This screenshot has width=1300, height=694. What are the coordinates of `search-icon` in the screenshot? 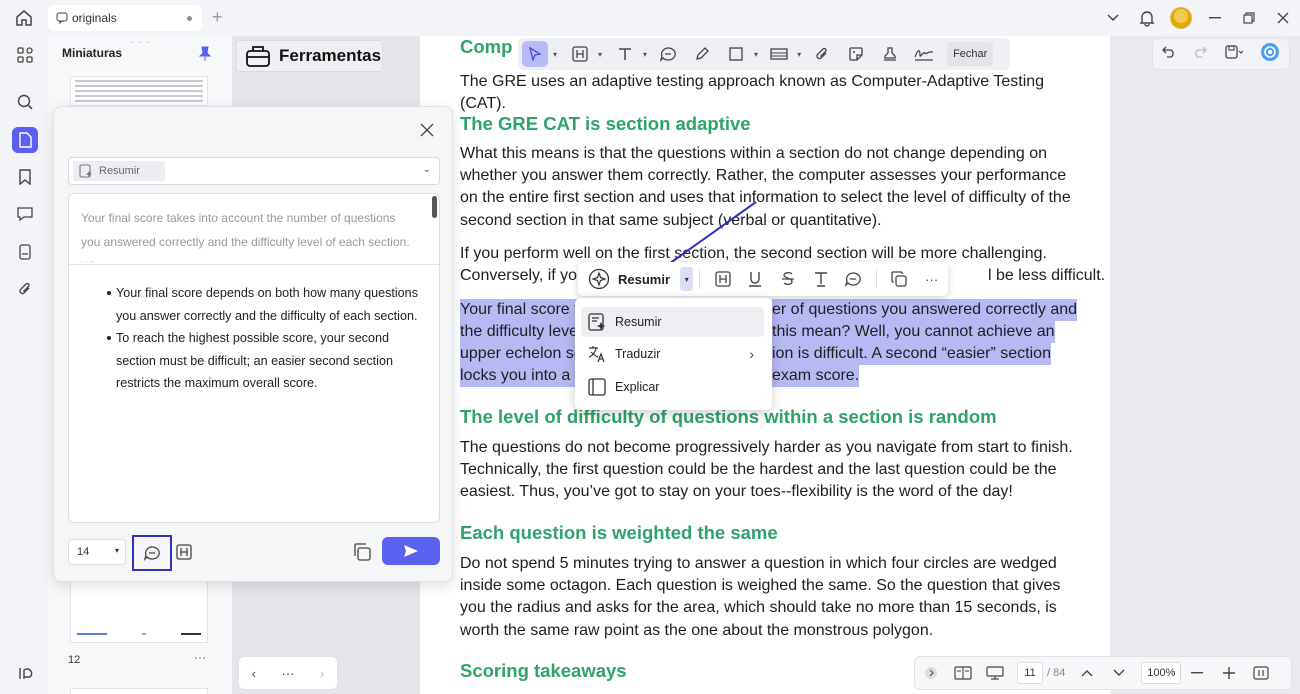 It's located at (25, 102).